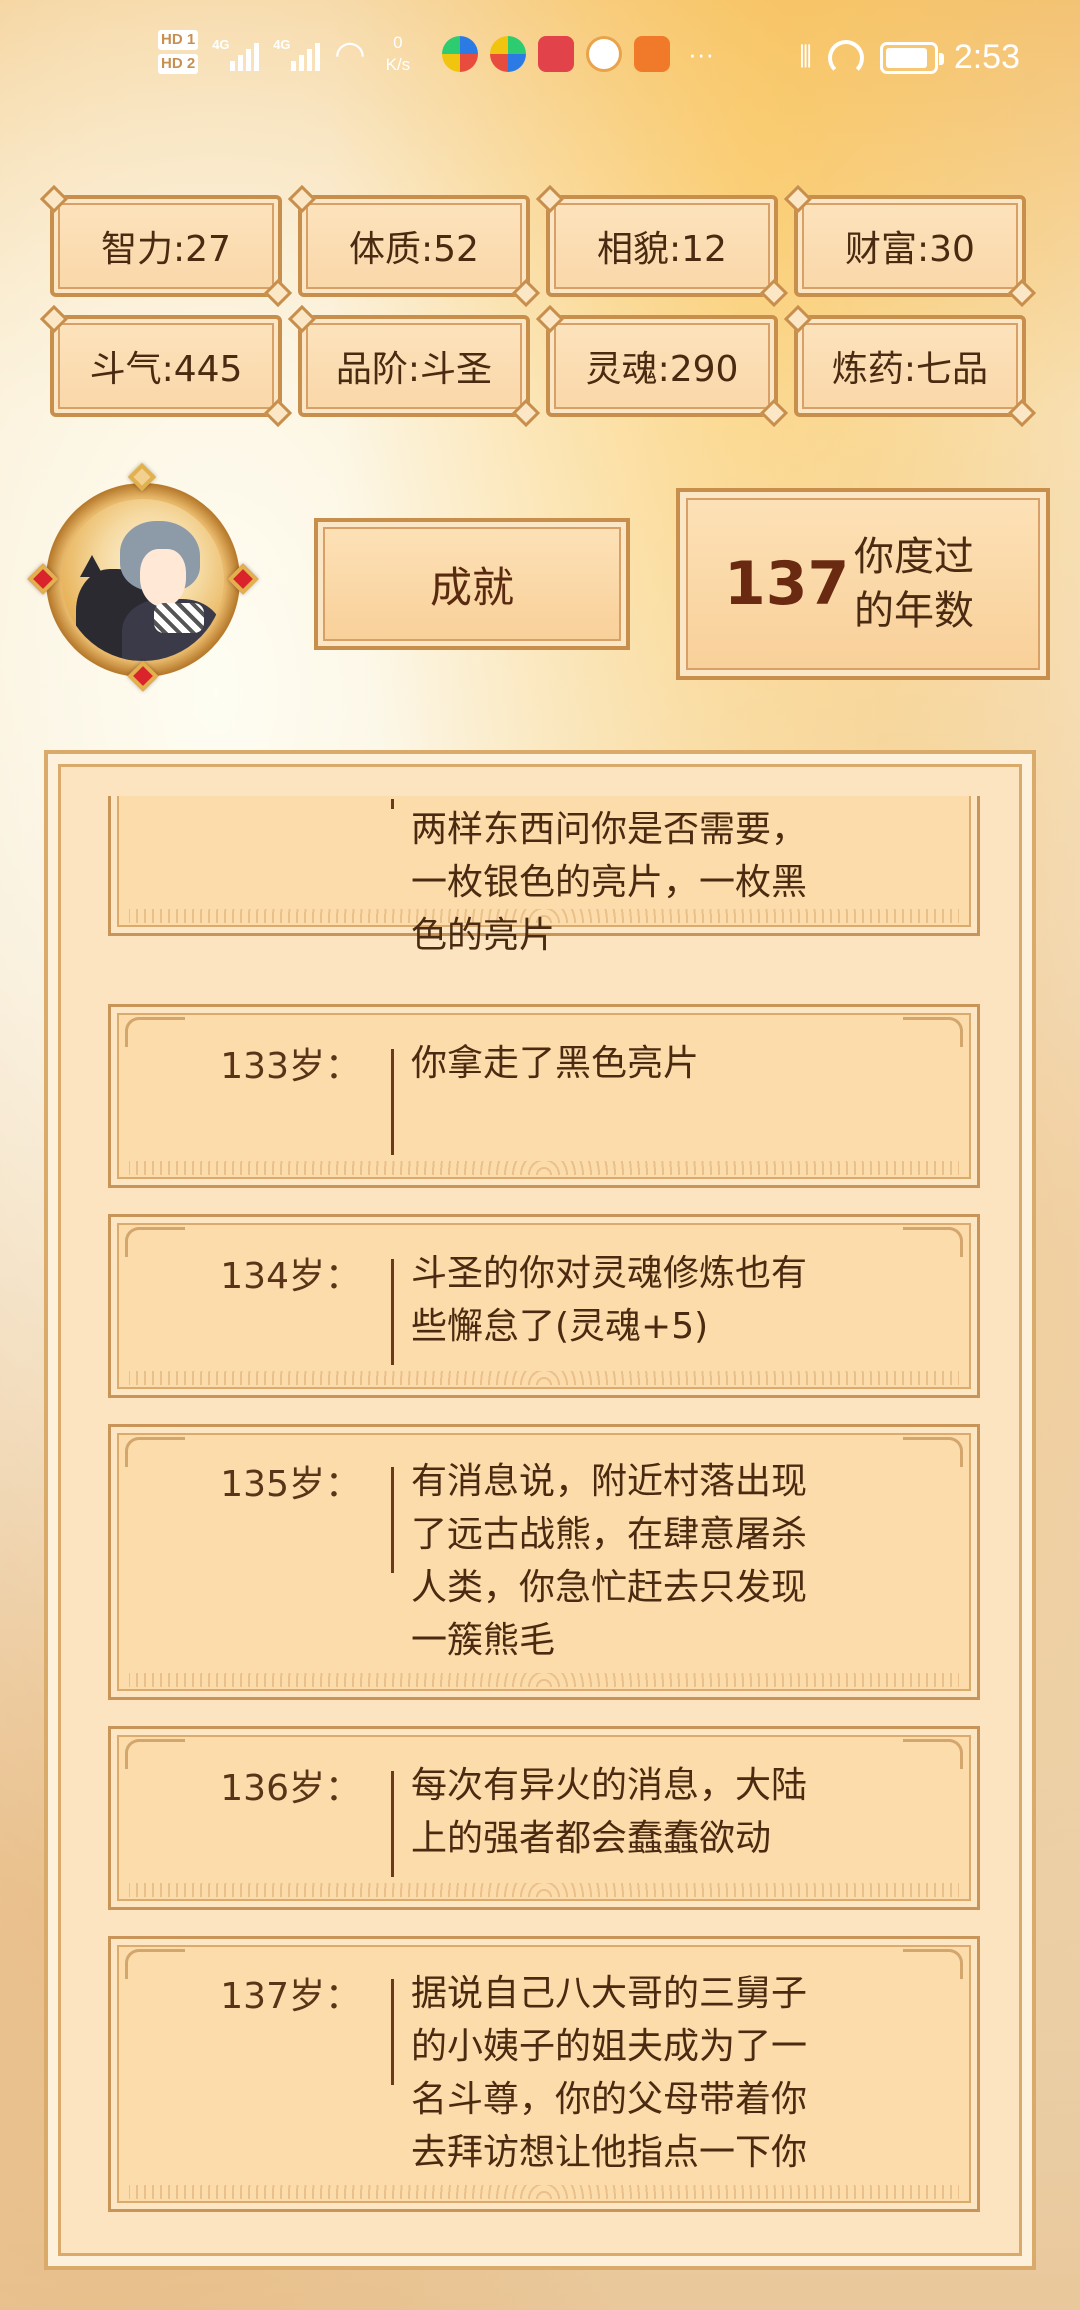 This screenshot has width=1080, height=2310. I want to click on sim-indicator: HD 1 HD 2, so click(178, 54).